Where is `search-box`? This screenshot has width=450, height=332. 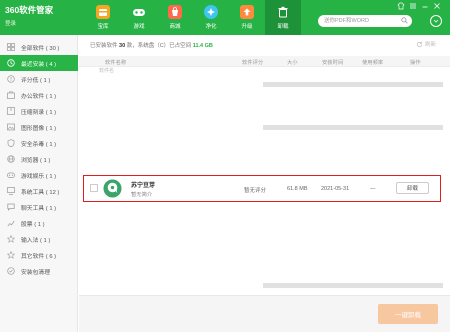
search-box is located at coordinates (365, 21).